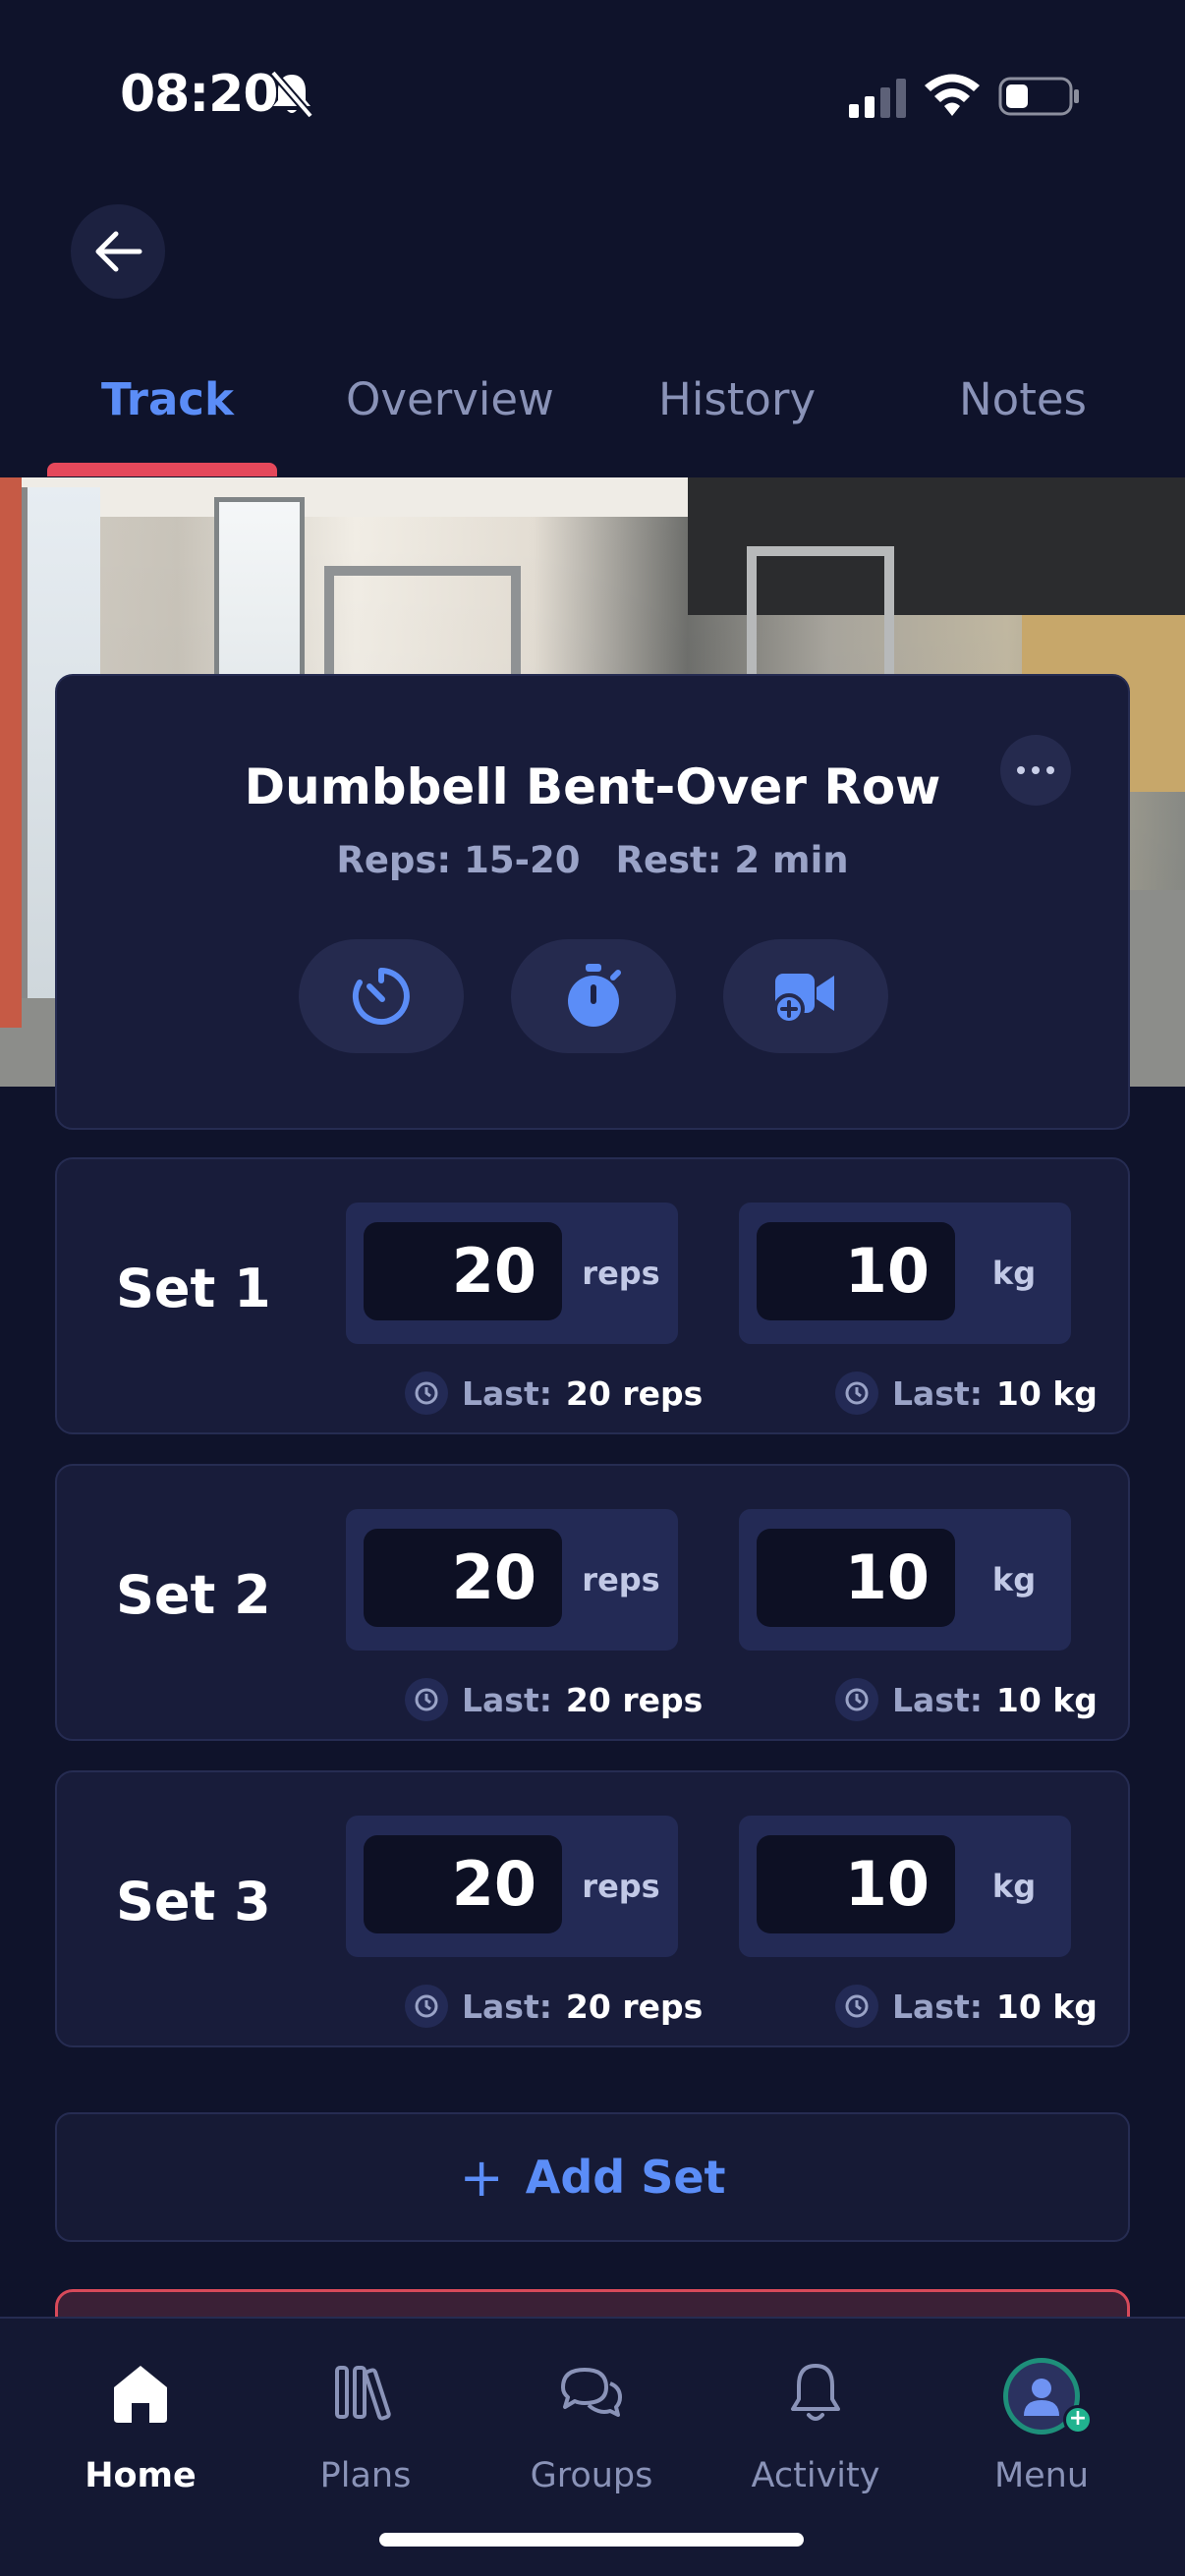  What do you see at coordinates (592, 2540) in the screenshot?
I see `home-indicator` at bounding box center [592, 2540].